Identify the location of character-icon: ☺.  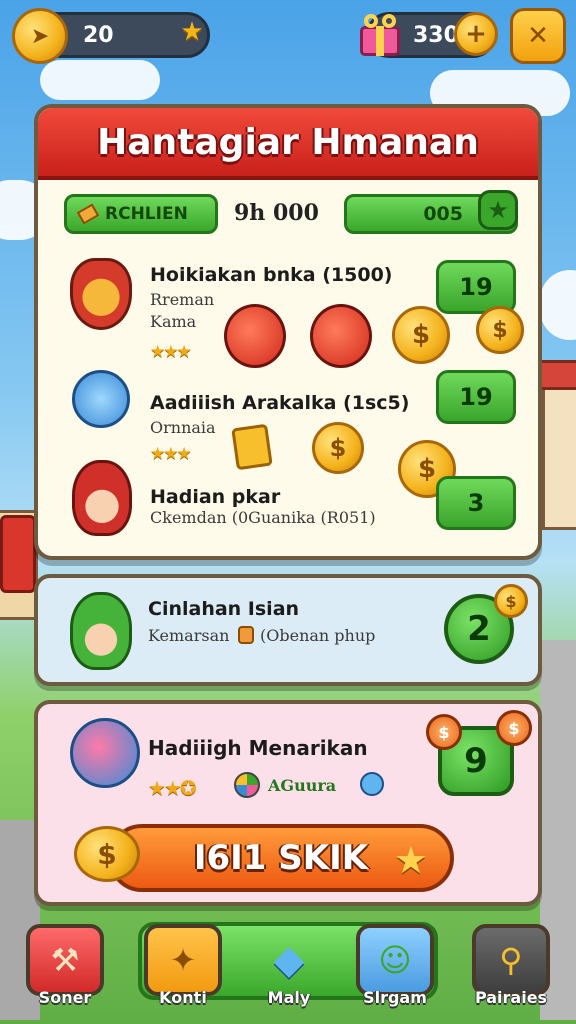
(395, 960).